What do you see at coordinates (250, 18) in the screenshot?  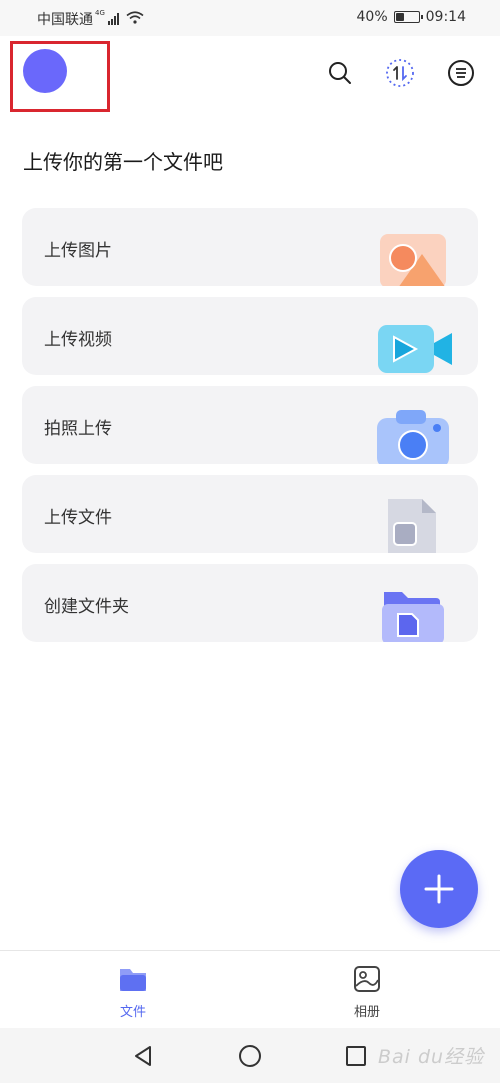 I see `status-bar: 中国联通 4G 40% 09:14` at bounding box center [250, 18].